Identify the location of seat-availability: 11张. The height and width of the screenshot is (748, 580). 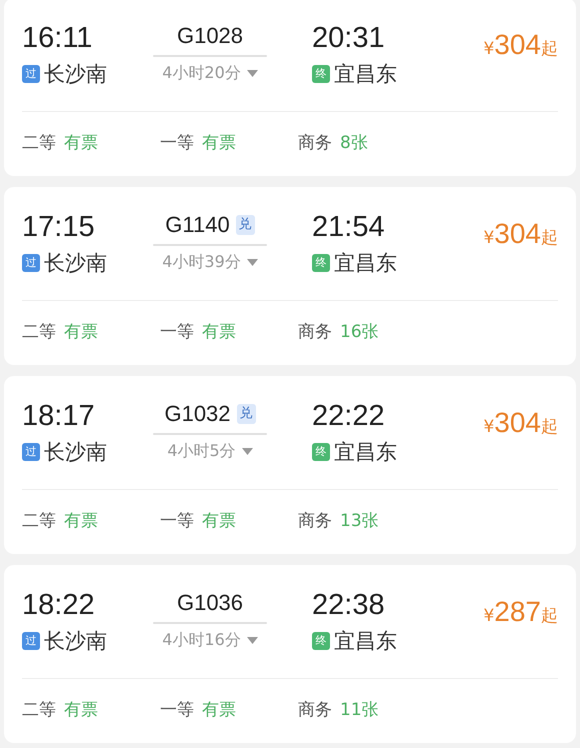
(359, 710).